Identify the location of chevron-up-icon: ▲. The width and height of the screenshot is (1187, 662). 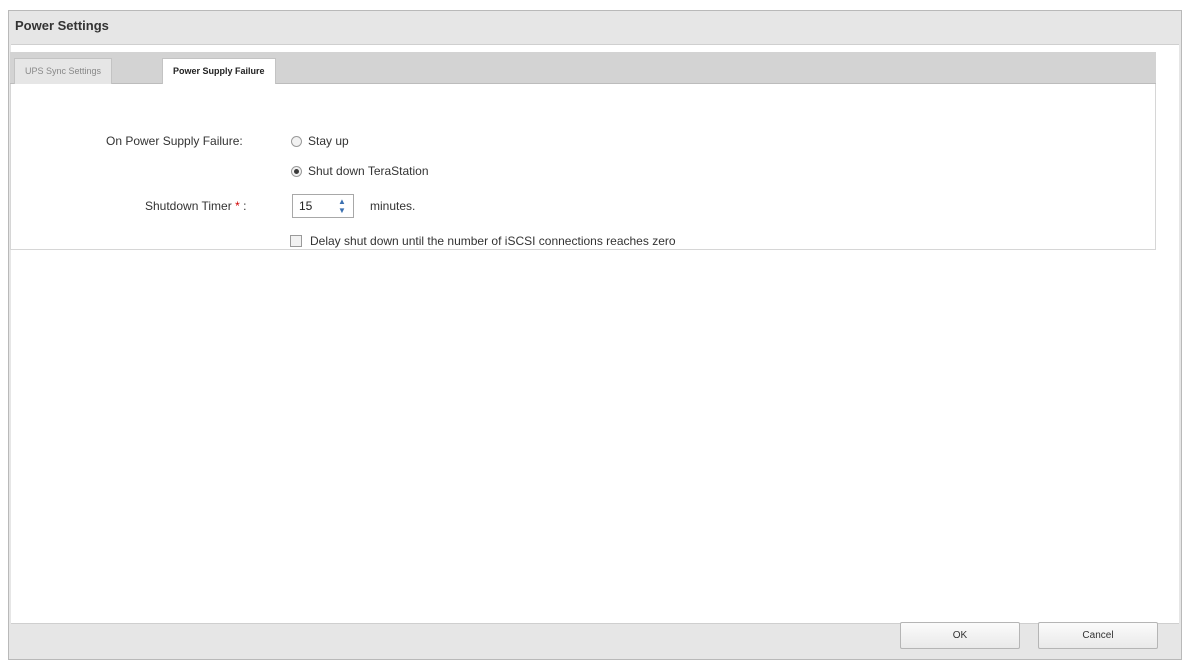
(342, 201).